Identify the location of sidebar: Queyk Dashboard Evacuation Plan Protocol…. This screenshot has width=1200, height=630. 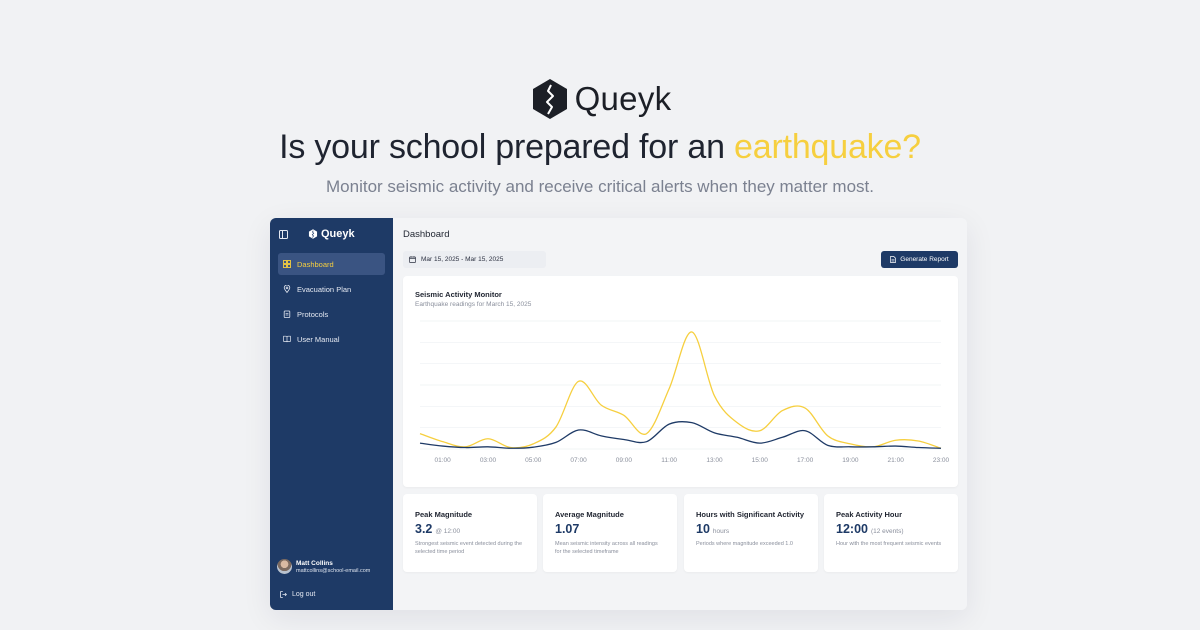
(331, 414).